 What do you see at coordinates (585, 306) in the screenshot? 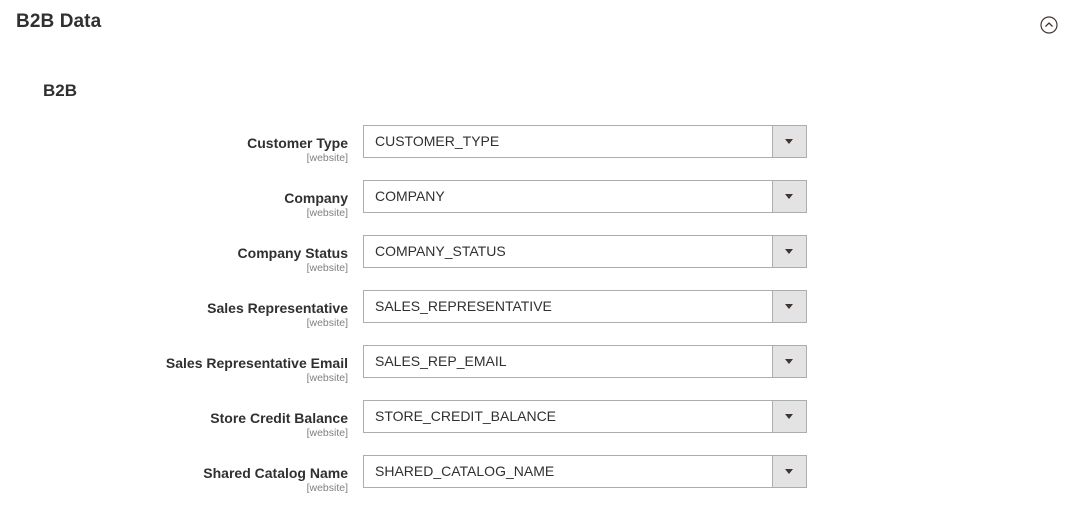
I see `sales-representative-select: SALES_REPRESENTATIVE` at bounding box center [585, 306].